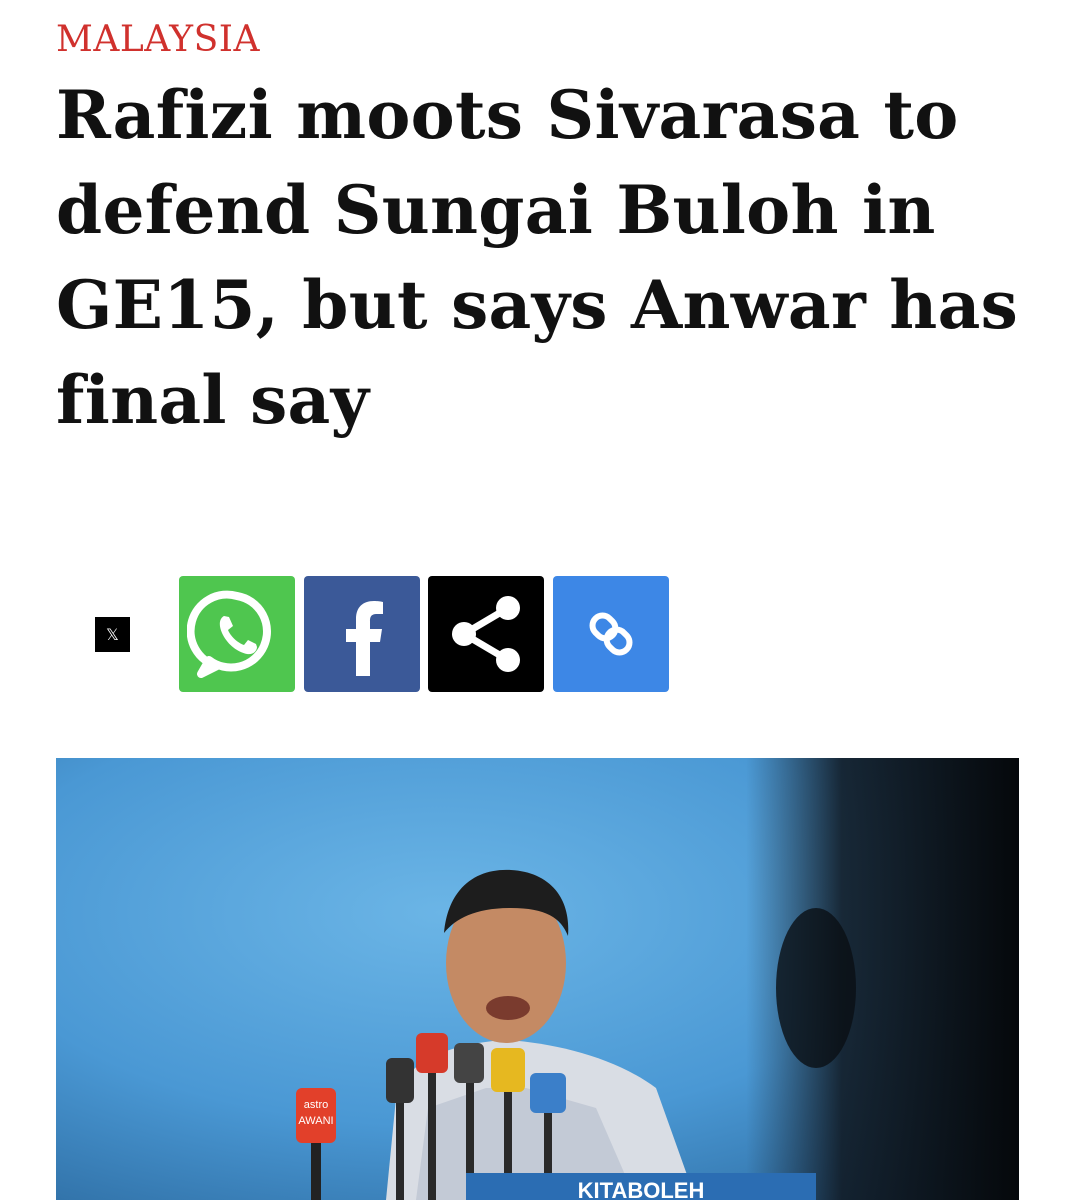  Describe the element at coordinates (229, 634) in the screenshot. I see `whatsapp-icon` at that location.